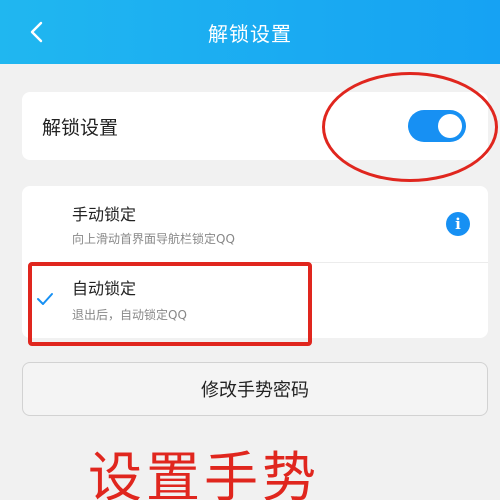  Describe the element at coordinates (153, 239) in the screenshot. I see `option-description: 向上滑动首界面导航栏锁定QQ` at that location.